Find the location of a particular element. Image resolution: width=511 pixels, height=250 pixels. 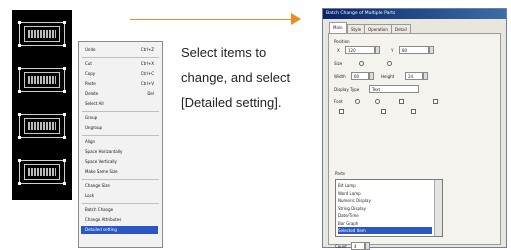

menu-item: Select All is located at coordinates (119, 104).